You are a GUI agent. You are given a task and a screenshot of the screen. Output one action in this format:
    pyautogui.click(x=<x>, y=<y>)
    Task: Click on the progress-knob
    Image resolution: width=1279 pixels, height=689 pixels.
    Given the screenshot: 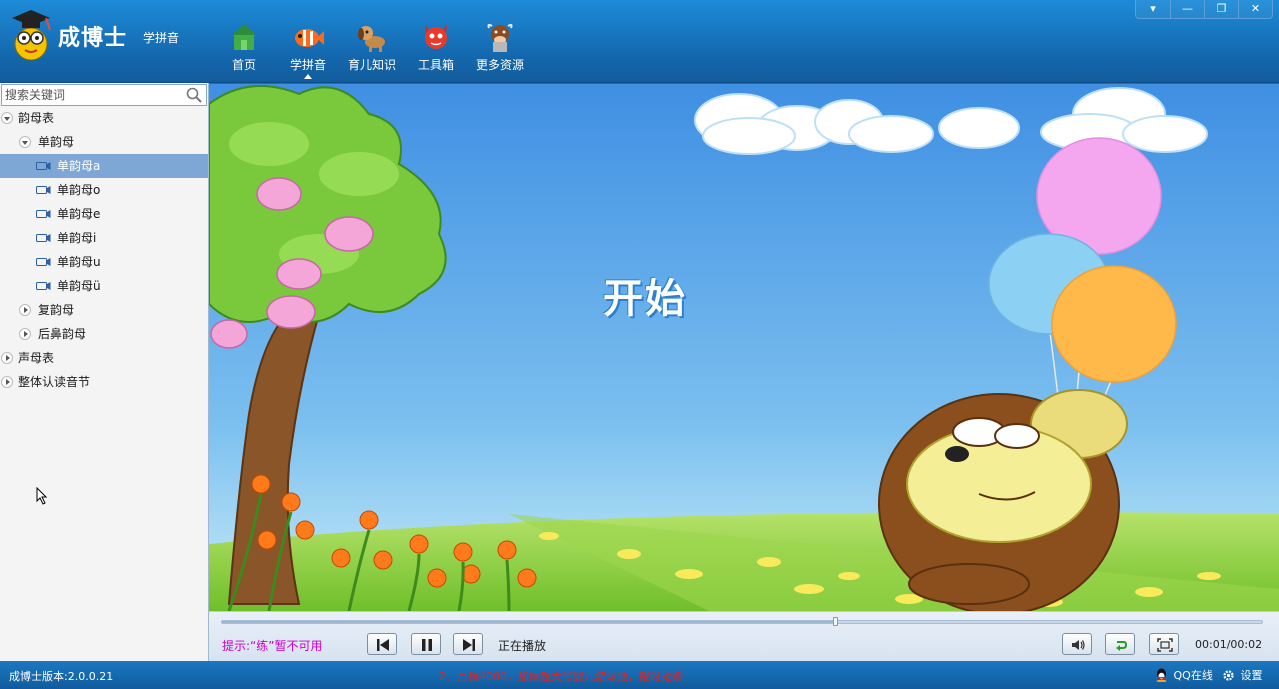 What is the action you would take?
    pyautogui.click(x=835, y=621)
    